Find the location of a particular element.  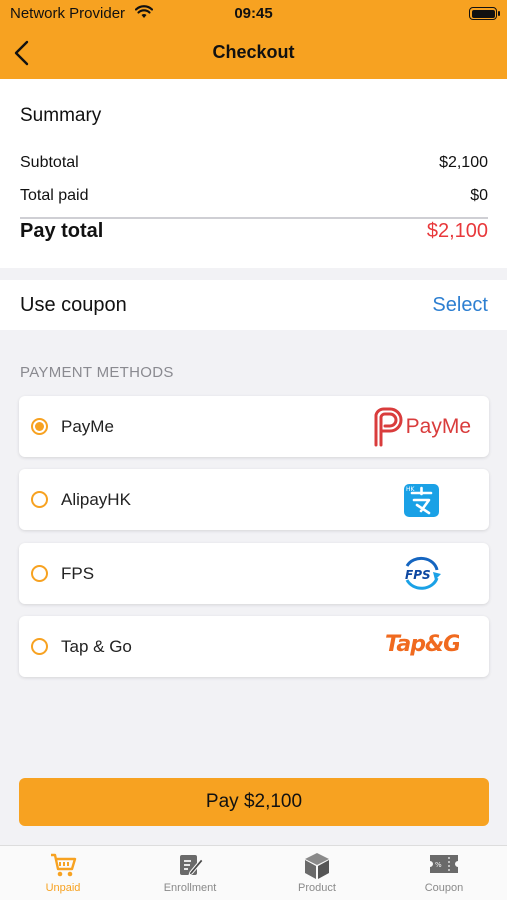

payment-method-label: Tap & Go is located at coordinates (96, 646).